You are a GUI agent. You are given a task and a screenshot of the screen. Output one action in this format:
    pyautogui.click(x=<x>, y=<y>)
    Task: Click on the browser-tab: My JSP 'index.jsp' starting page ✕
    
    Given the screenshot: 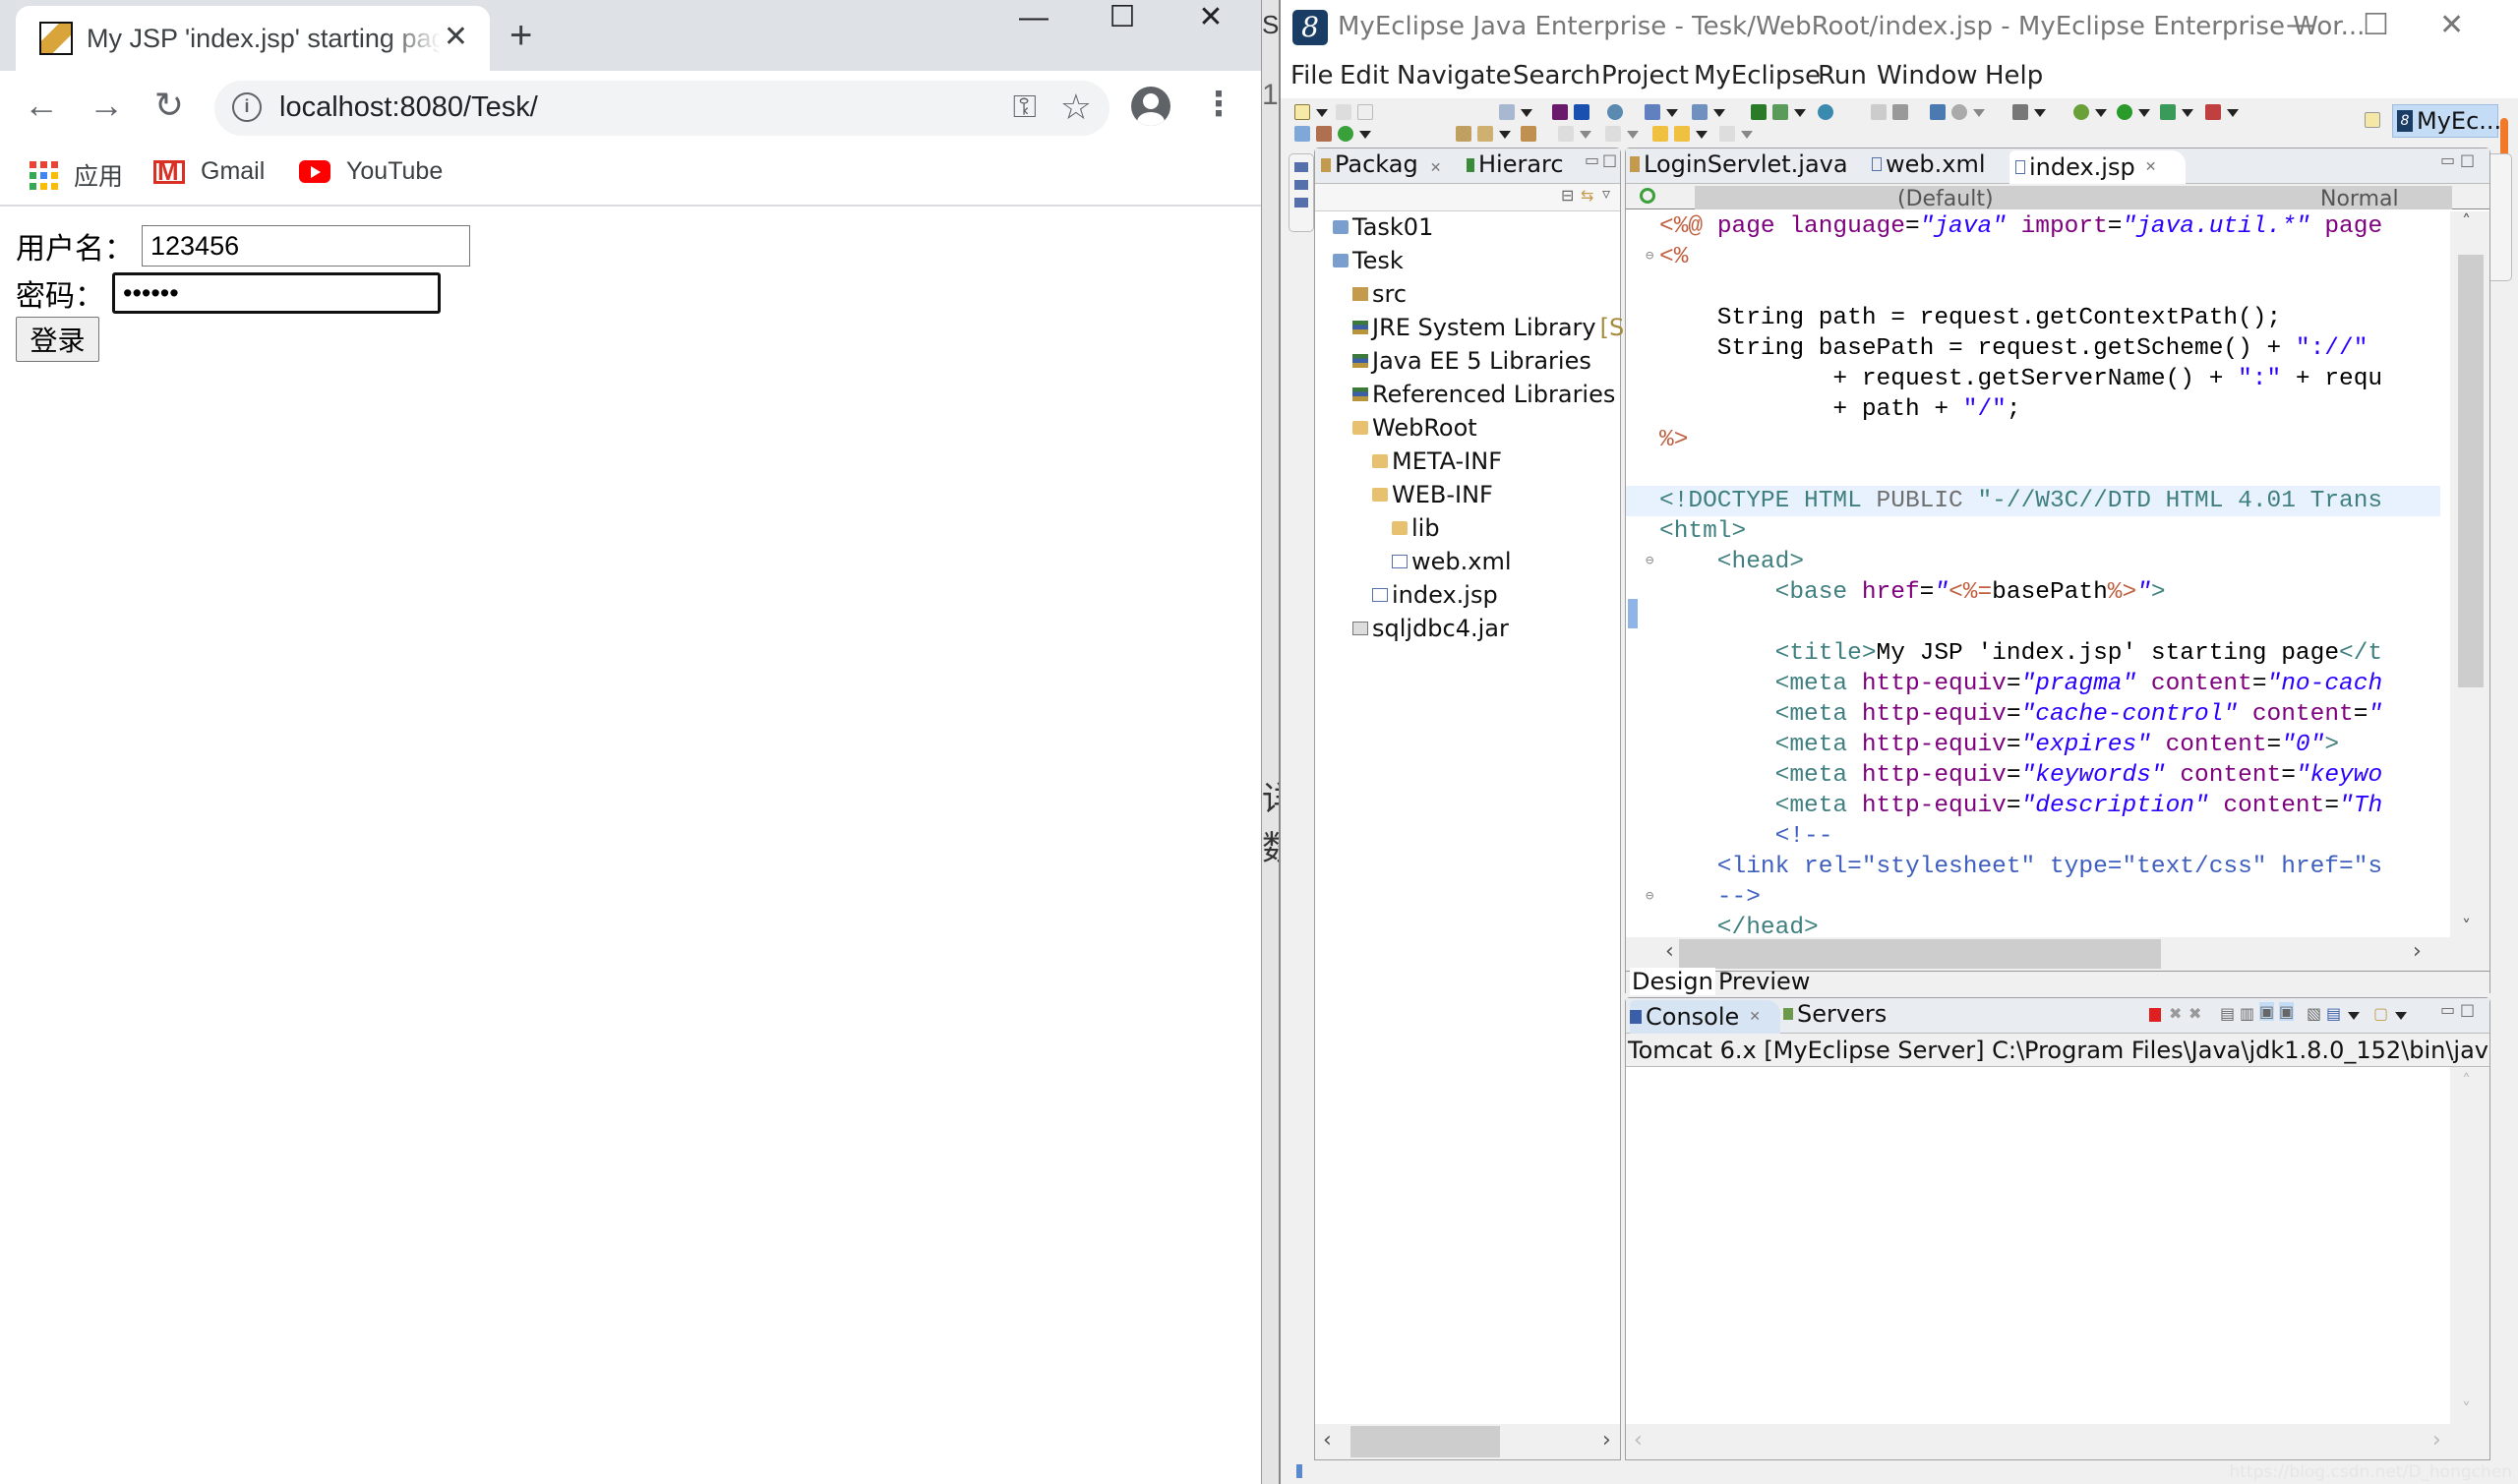 What is the action you would take?
    pyautogui.click(x=253, y=38)
    